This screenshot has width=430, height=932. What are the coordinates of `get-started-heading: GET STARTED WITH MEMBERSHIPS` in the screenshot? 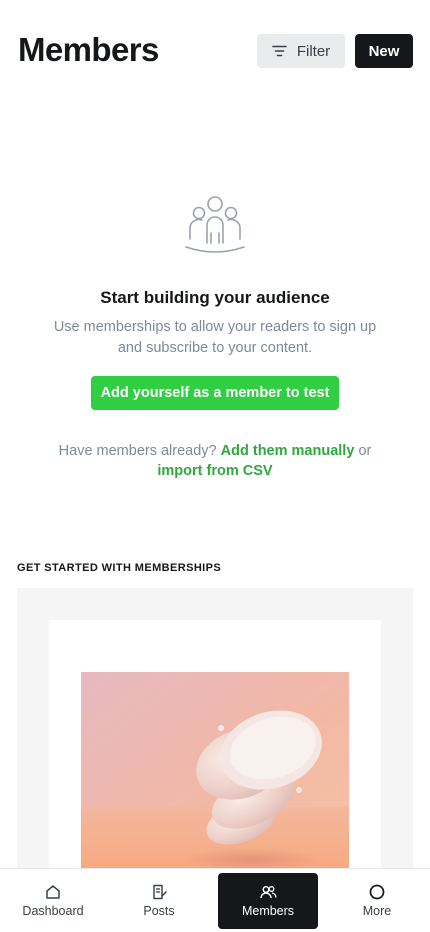 It's located at (119, 568).